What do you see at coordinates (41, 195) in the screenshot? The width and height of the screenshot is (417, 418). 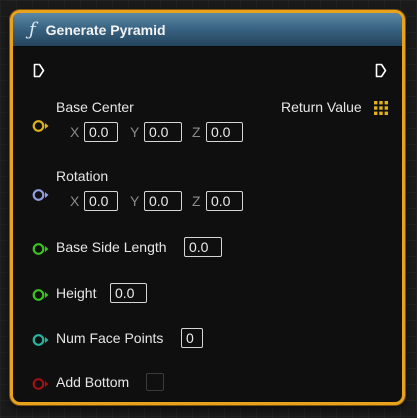 I see `rotation-pin-icon` at bounding box center [41, 195].